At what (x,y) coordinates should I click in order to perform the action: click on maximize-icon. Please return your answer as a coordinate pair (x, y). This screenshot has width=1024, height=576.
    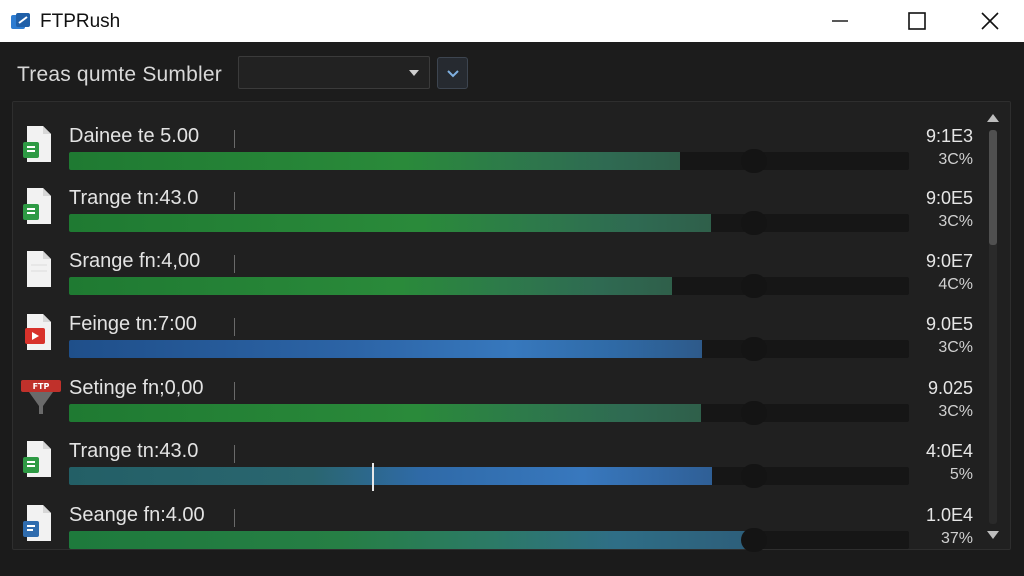
    Looking at the image, I should click on (917, 21).